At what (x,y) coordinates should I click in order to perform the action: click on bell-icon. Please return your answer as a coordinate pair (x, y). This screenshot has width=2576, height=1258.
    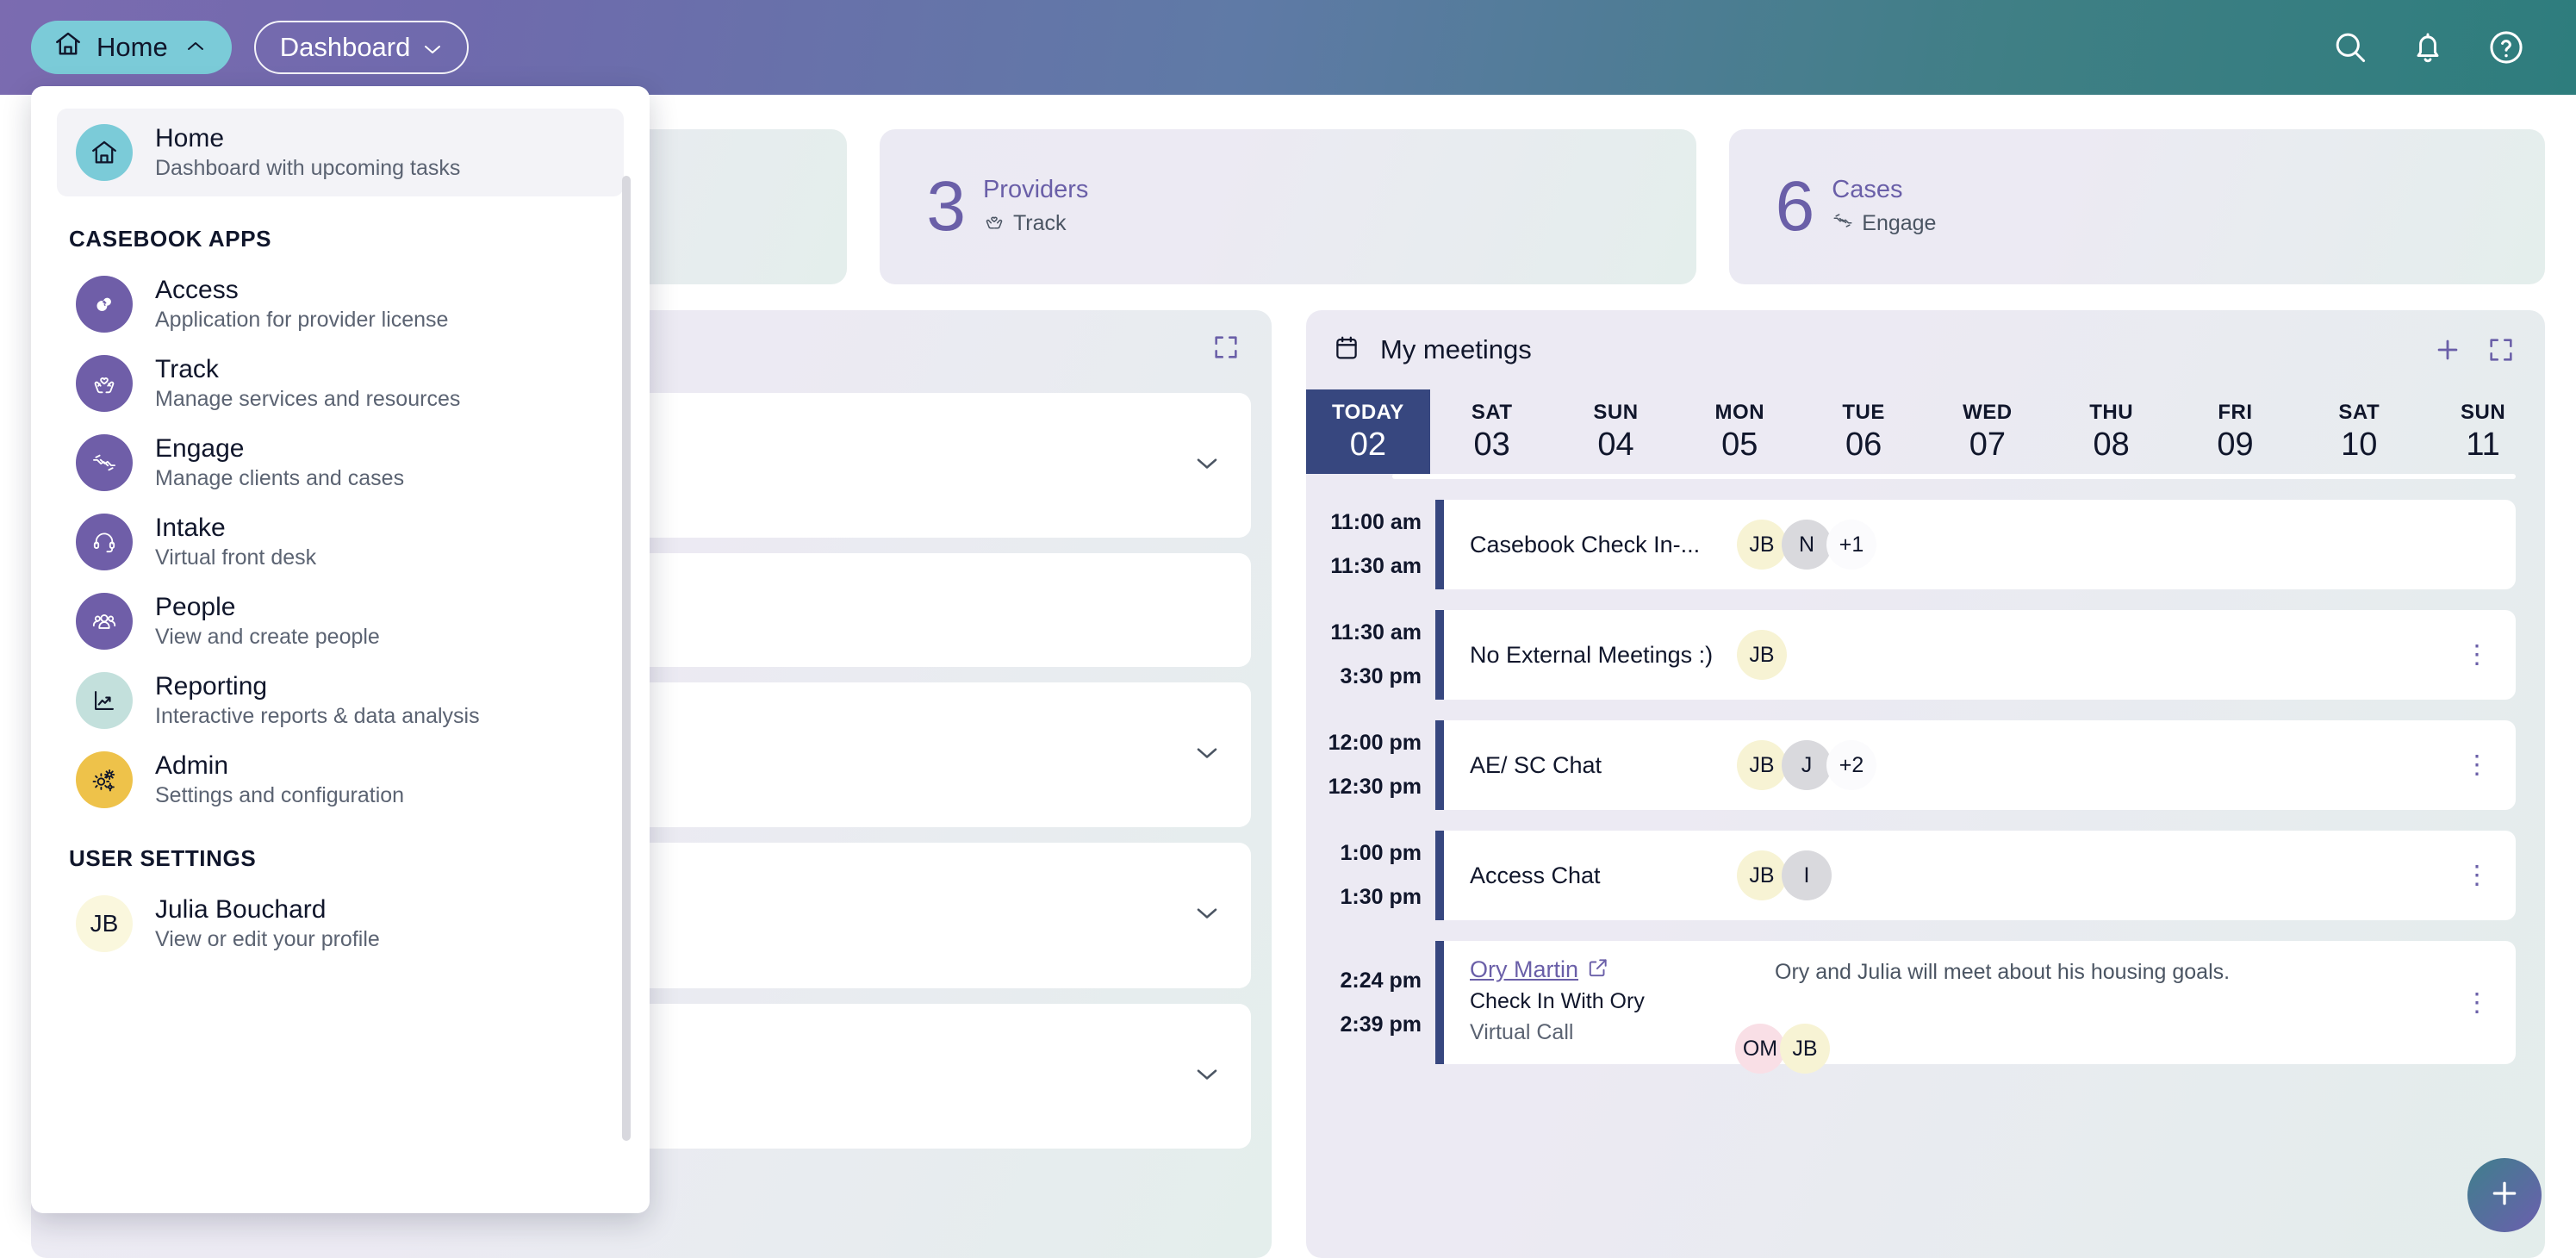
    Looking at the image, I should click on (2428, 47).